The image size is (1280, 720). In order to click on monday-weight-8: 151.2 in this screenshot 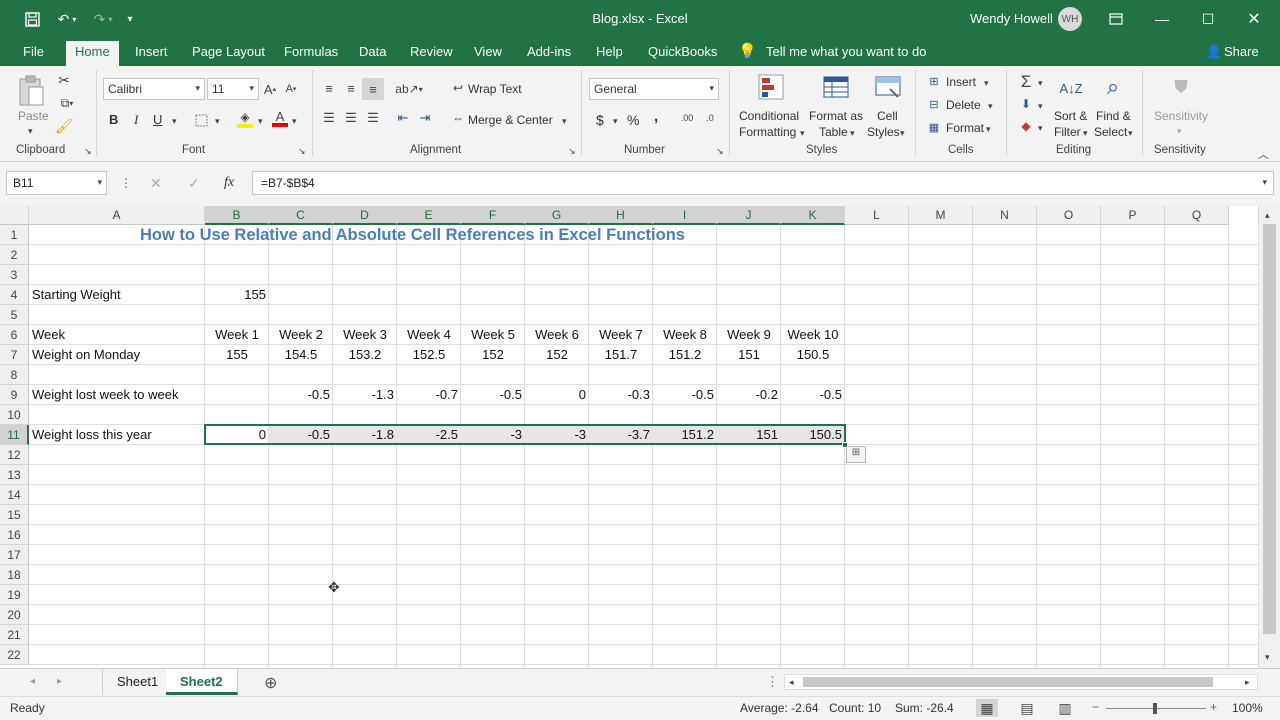, I will do `click(685, 355)`.